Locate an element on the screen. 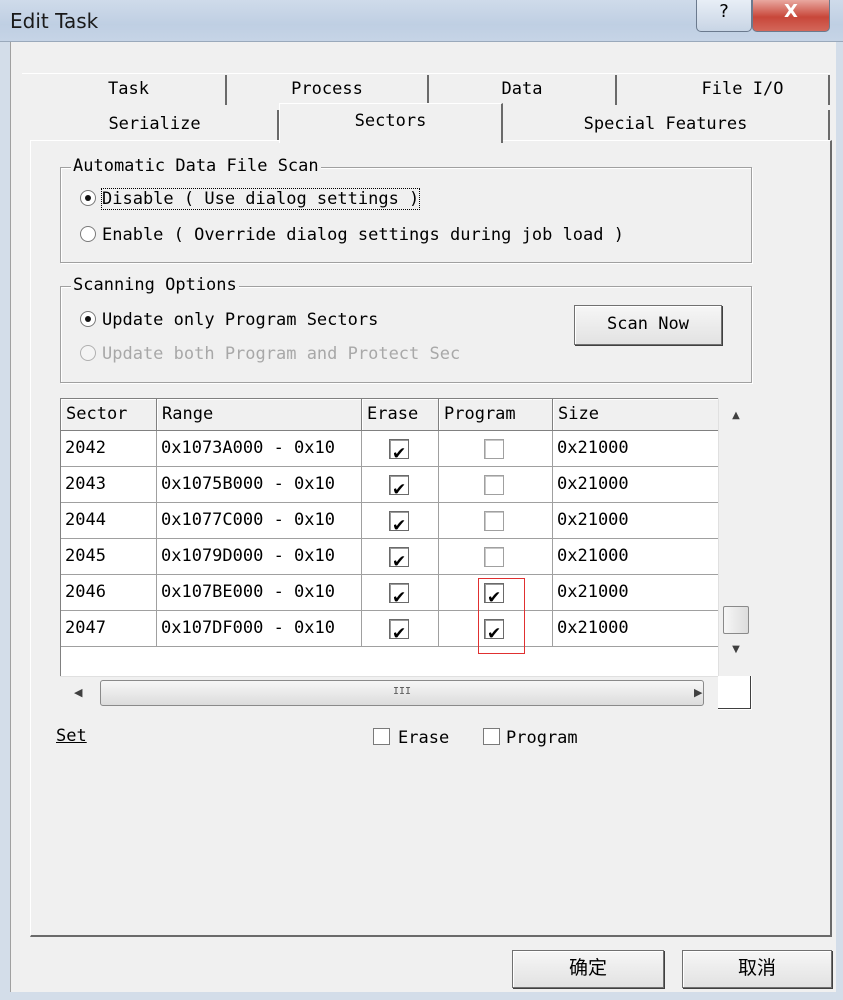  tab-task: Task is located at coordinates (129, 90).